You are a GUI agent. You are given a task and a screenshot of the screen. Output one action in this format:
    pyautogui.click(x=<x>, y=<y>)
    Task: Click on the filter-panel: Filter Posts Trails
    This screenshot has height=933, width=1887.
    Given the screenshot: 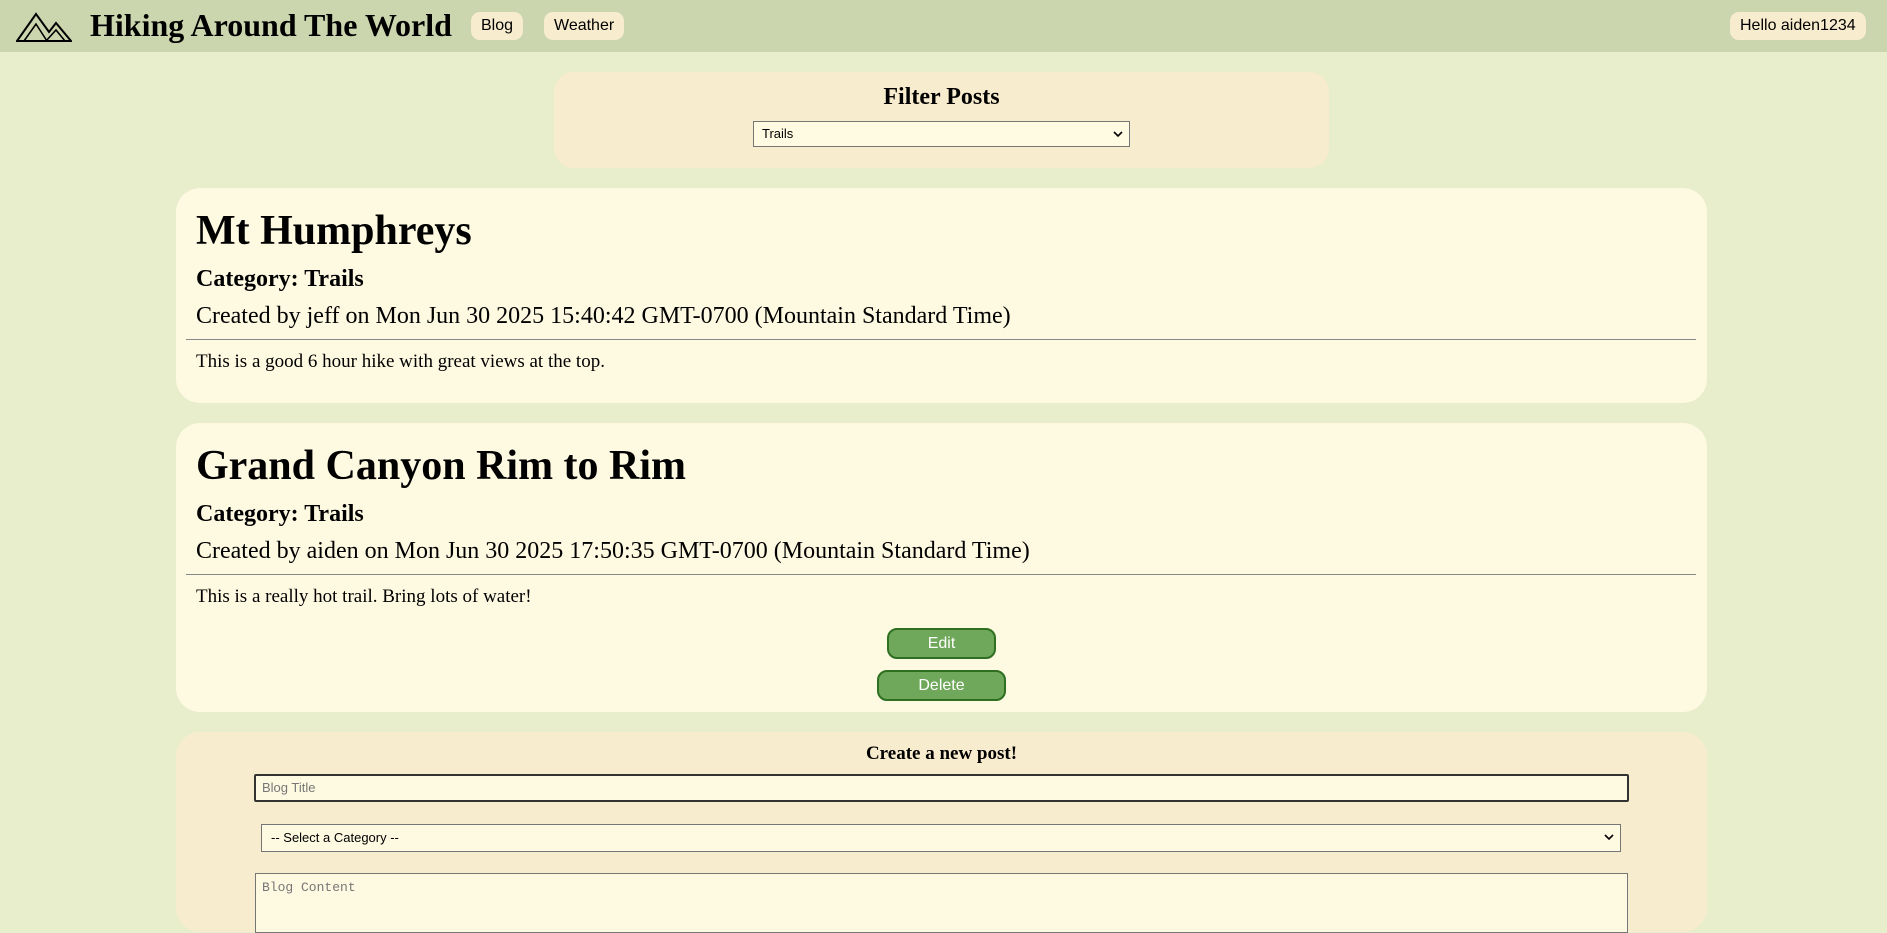 What is the action you would take?
    pyautogui.click(x=941, y=120)
    